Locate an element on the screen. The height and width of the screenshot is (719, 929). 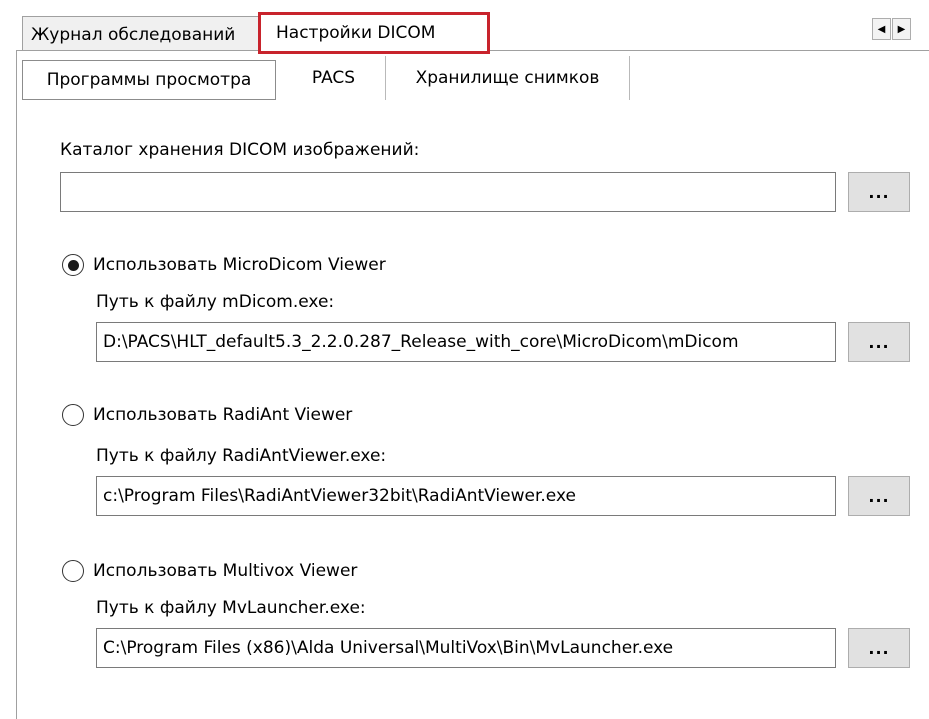
tab-scroll-left-button: ◀ is located at coordinates (881, 29).